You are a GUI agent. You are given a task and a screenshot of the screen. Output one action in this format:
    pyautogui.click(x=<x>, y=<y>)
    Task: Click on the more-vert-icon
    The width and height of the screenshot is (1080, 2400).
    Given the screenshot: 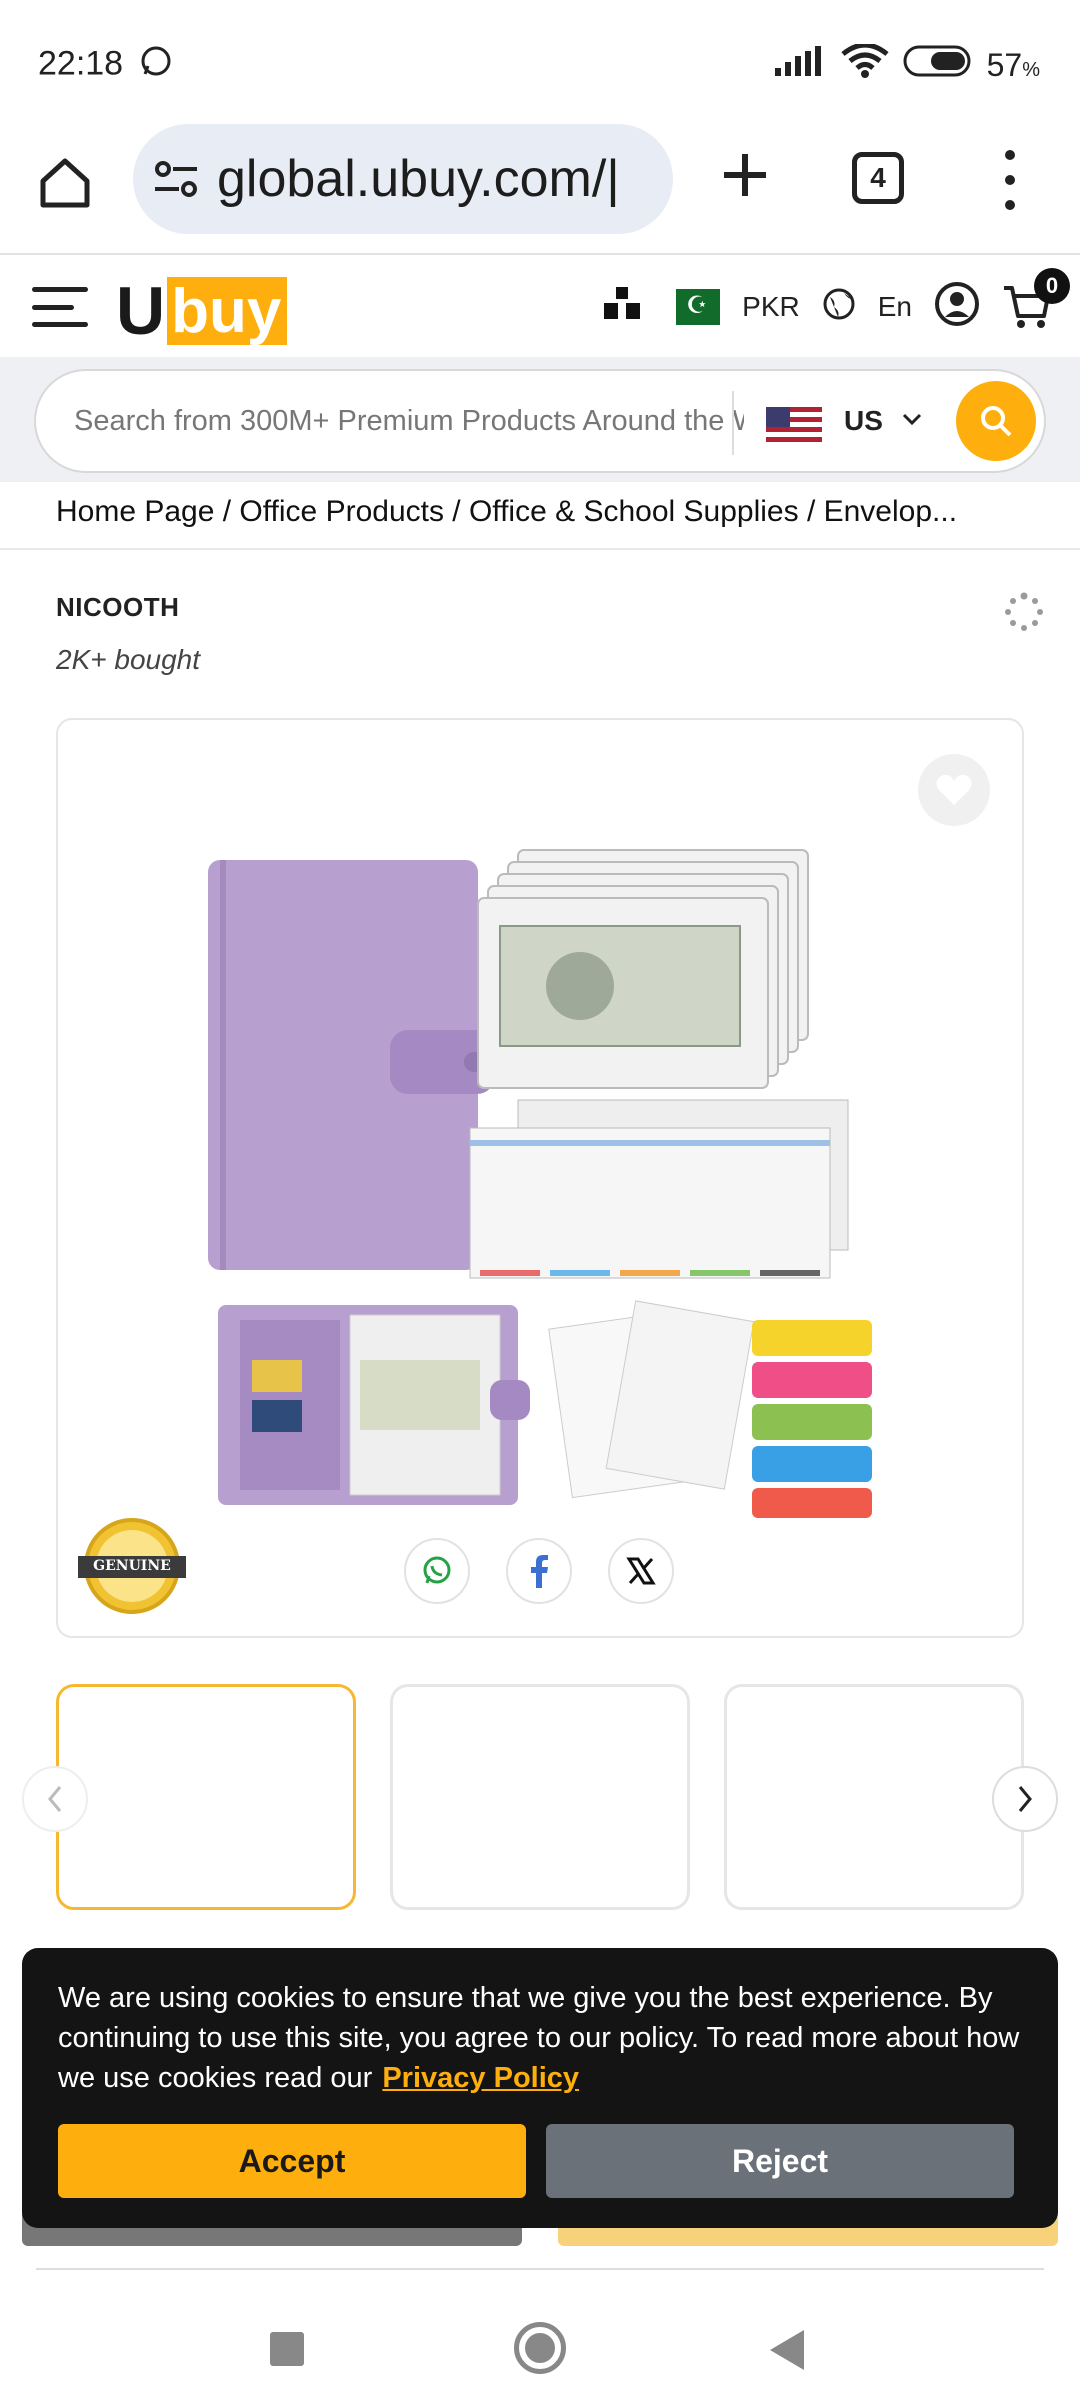 What is the action you would take?
    pyautogui.click(x=1010, y=155)
    